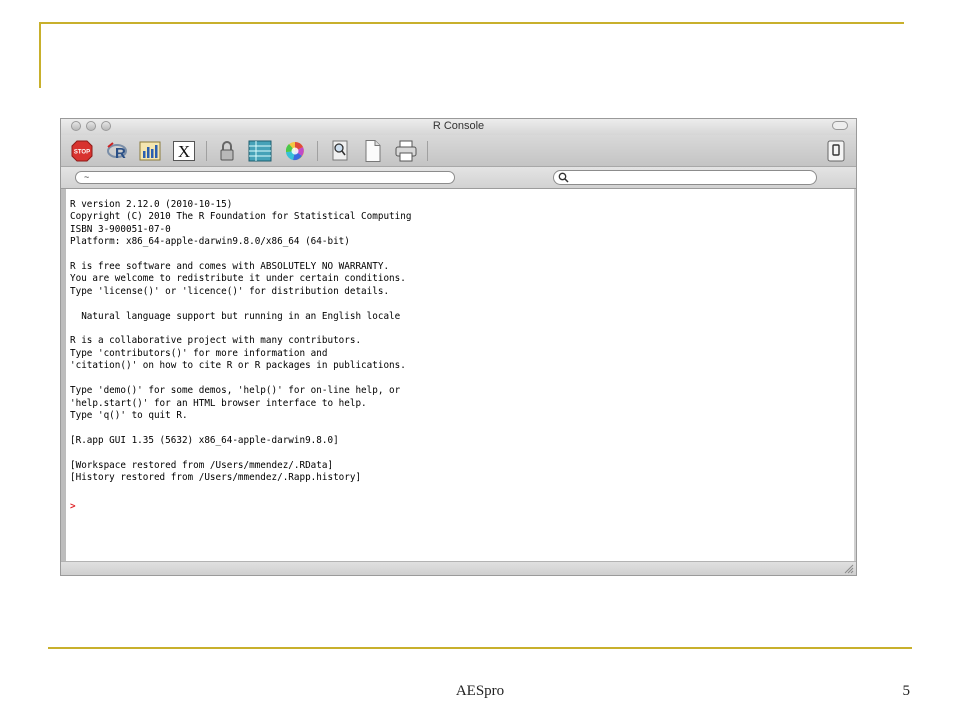 Image resolution: width=960 pixels, height=720 pixels. What do you see at coordinates (480, 691) in the screenshot?
I see `slide-footer: AESpro` at bounding box center [480, 691].